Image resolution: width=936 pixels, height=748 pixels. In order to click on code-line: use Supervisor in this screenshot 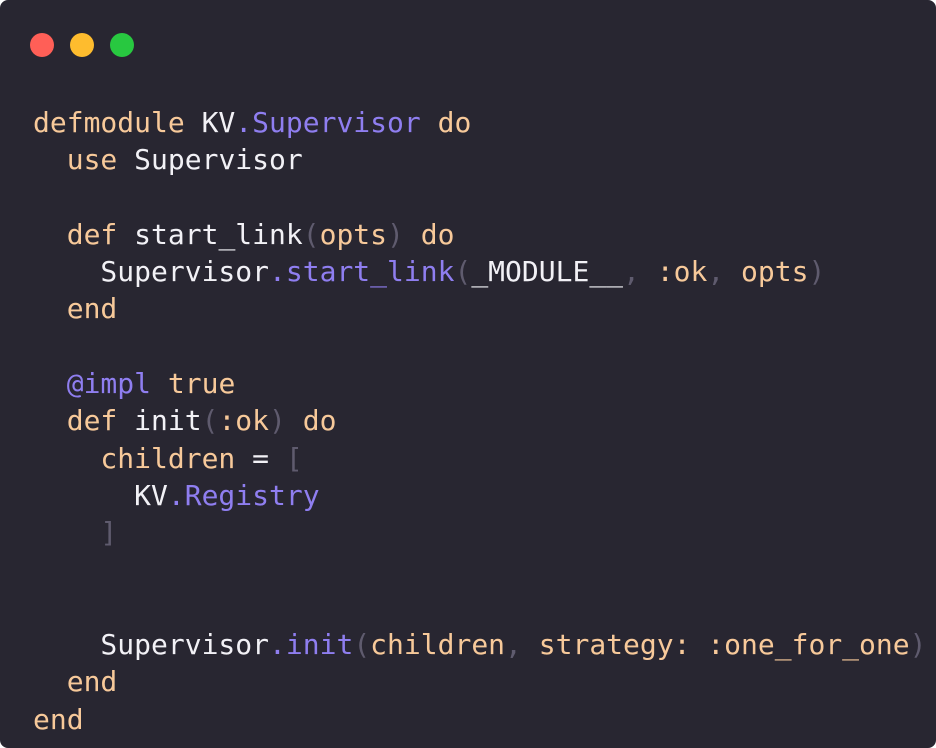, I will do `click(479, 159)`.